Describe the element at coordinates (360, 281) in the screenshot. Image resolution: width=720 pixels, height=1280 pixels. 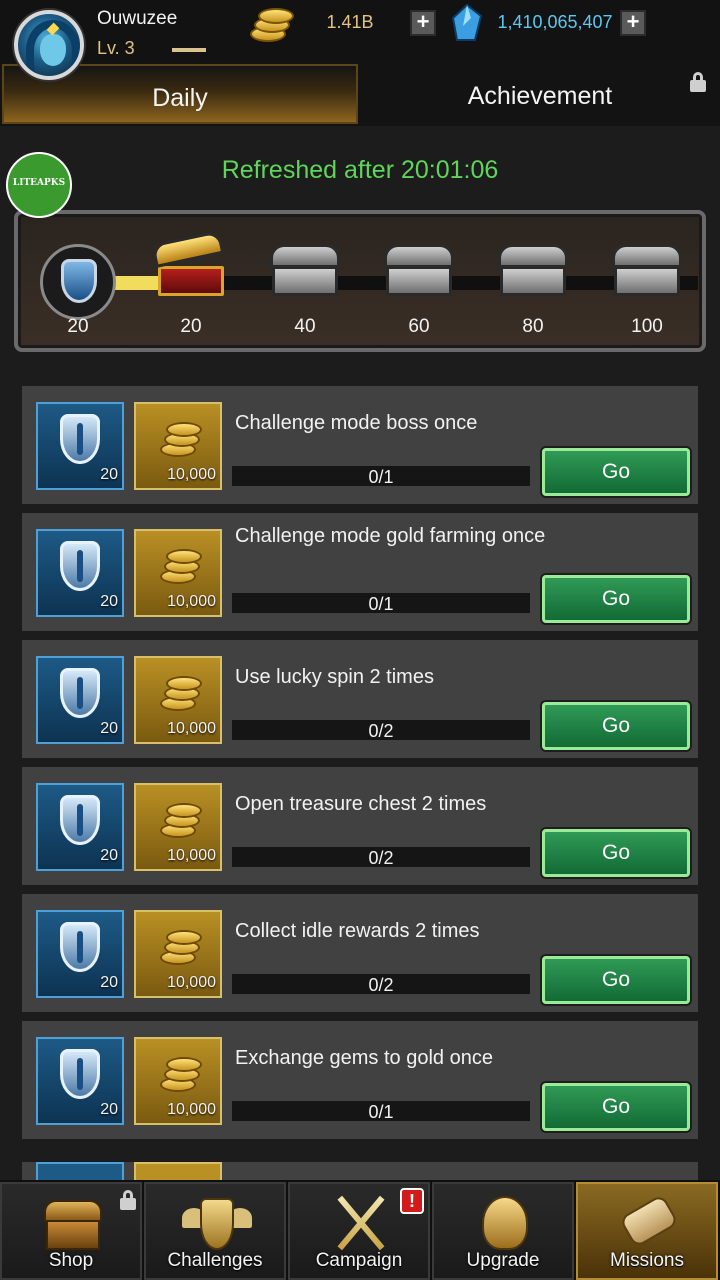
I see `milestone-track: 20 20 40 60 80 100` at that location.